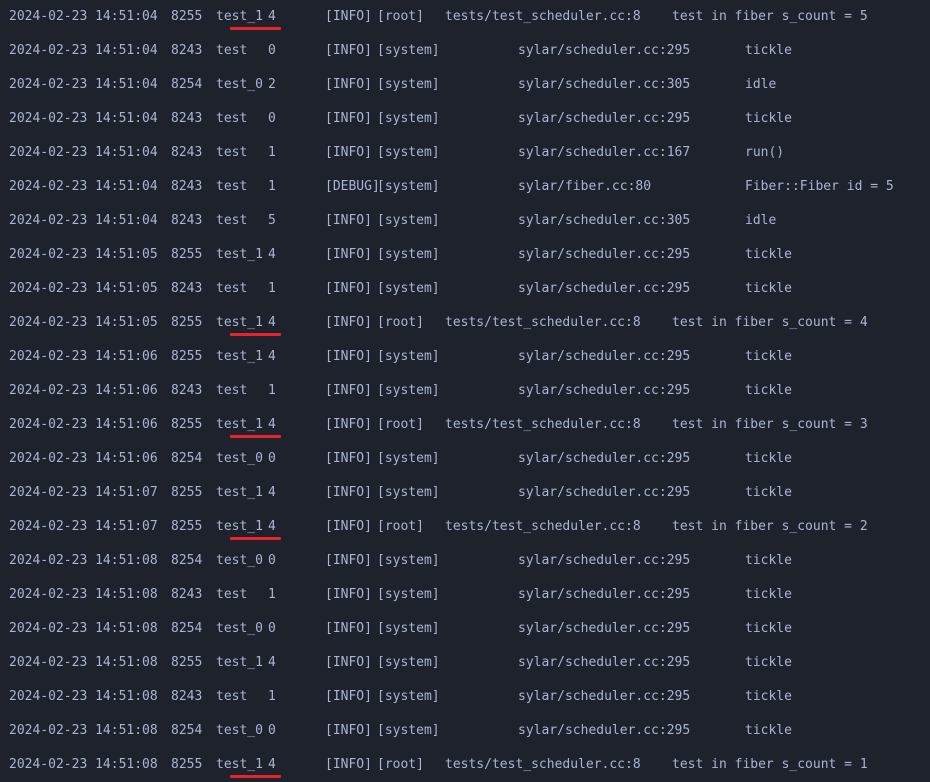 The height and width of the screenshot is (782, 930). I want to click on log-message: test in fiber s_count = 5, so click(770, 16).